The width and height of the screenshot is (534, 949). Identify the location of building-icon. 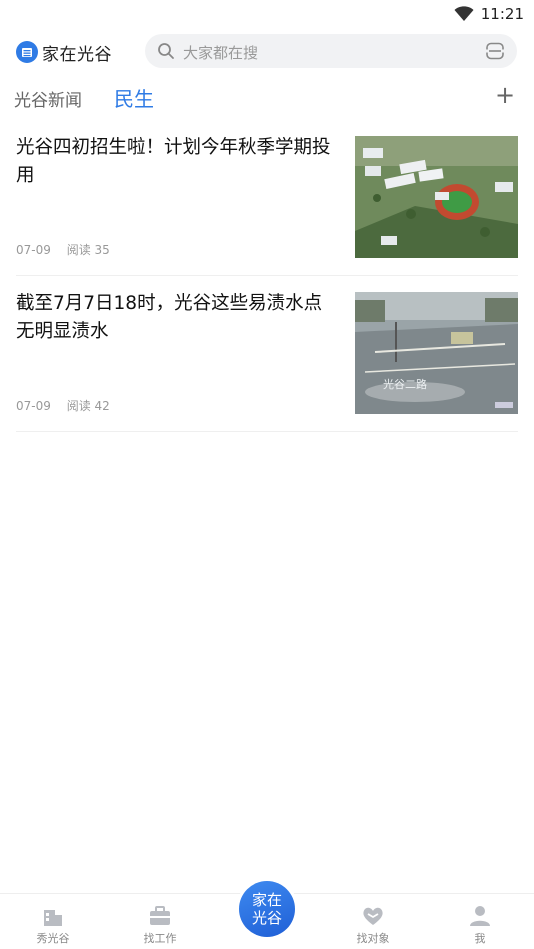
(53, 918).